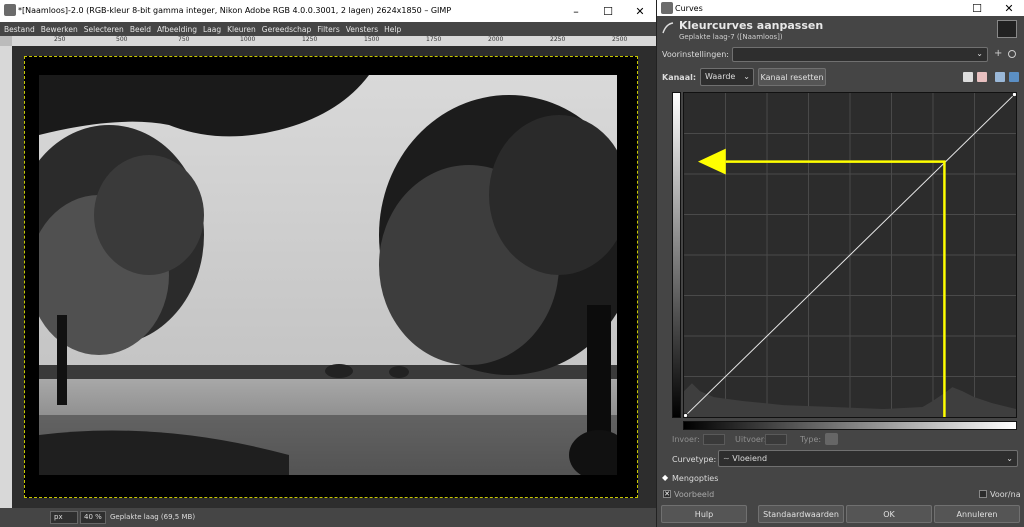 The height and width of the screenshot is (527, 1024). What do you see at coordinates (1012, 54) in the screenshot?
I see `preset-menu-icon` at bounding box center [1012, 54].